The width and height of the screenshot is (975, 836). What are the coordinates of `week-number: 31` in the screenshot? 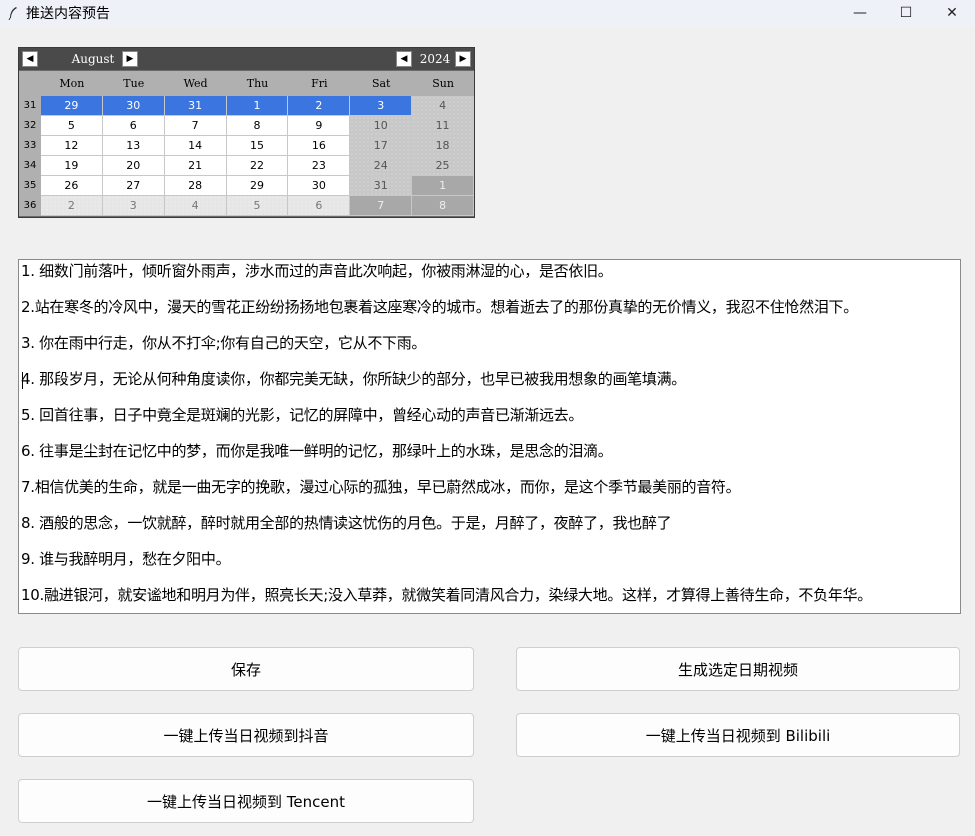 It's located at (30, 106).